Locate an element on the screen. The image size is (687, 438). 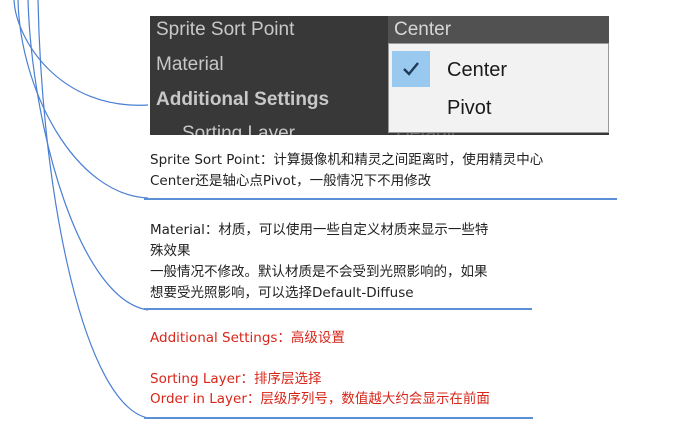
checkmark-icon is located at coordinates (411, 69).